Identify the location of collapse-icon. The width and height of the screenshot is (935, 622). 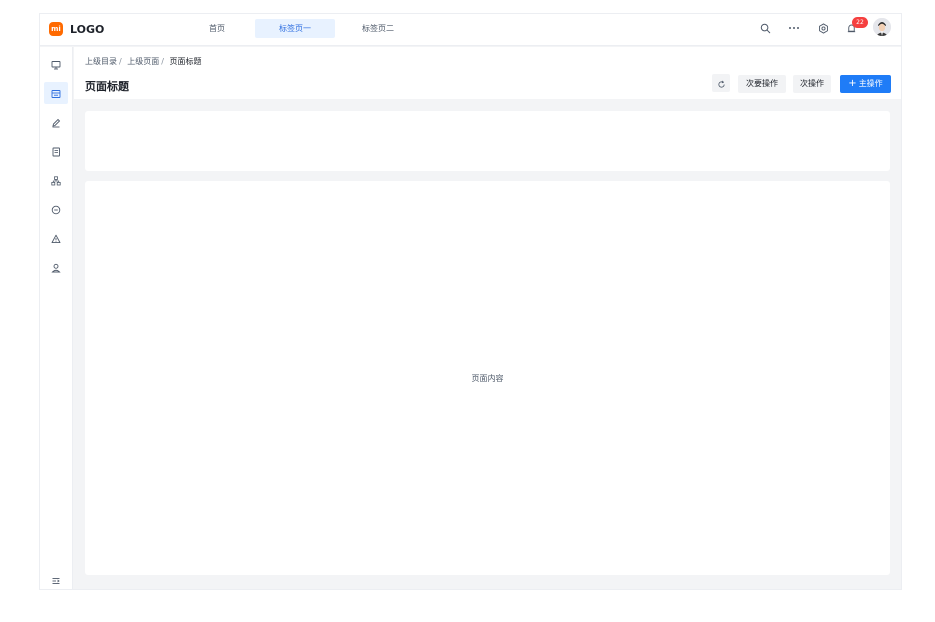
(56, 580).